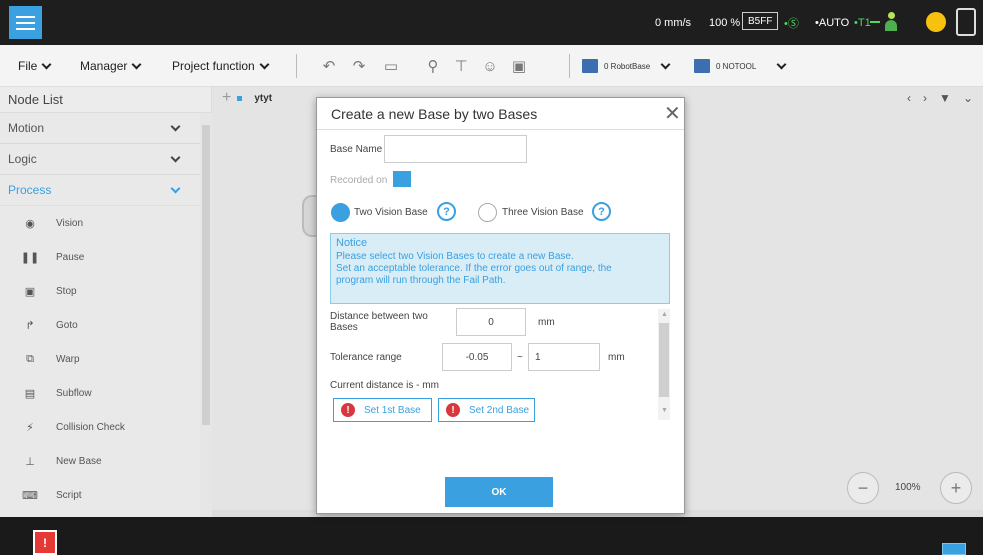 The image size is (983, 555). Describe the element at coordinates (863, 488) in the screenshot. I see `zoom-out-button: −` at that location.